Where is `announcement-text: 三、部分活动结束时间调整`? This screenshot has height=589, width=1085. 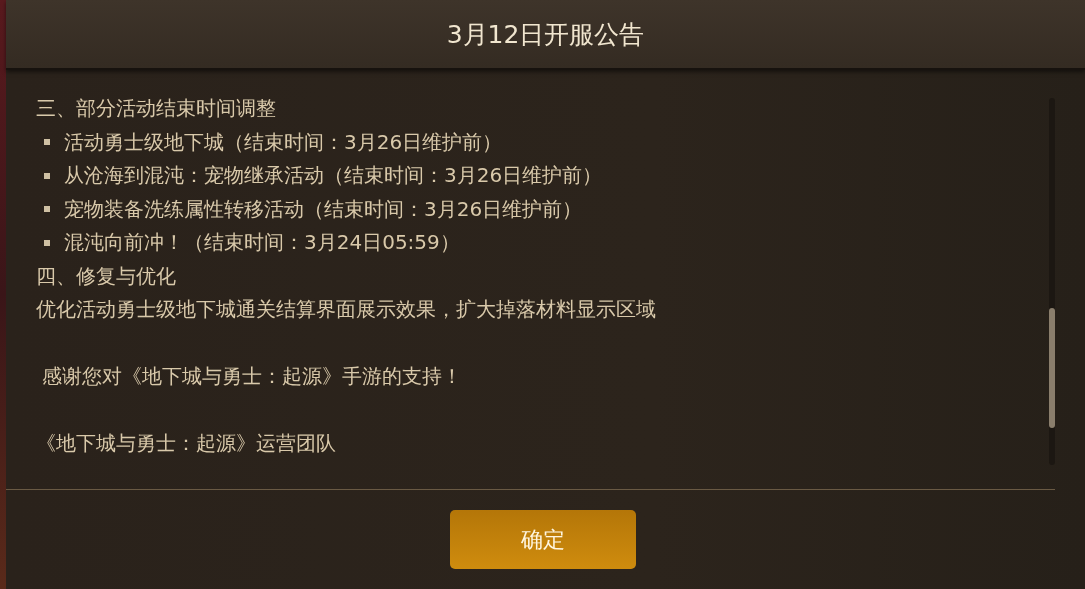 announcement-text: 三、部分活动结束时间调整 is located at coordinates (156, 109).